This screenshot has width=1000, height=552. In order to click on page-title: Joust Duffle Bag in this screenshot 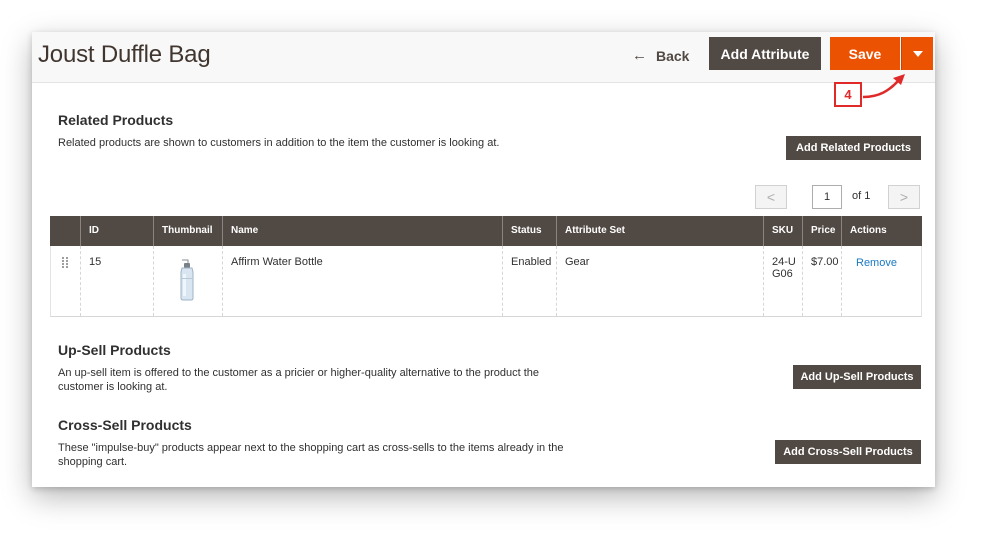, I will do `click(124, 54)`.